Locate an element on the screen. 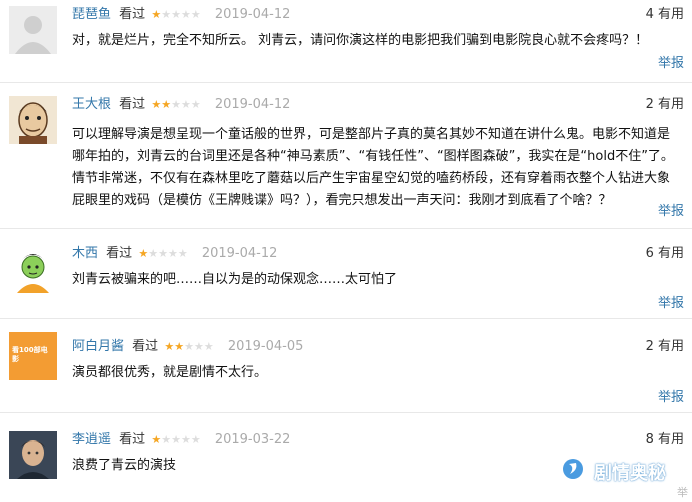 The height and width of the screenshot is (502, 692). username: 王大根 is located at coordinates (91, 104).